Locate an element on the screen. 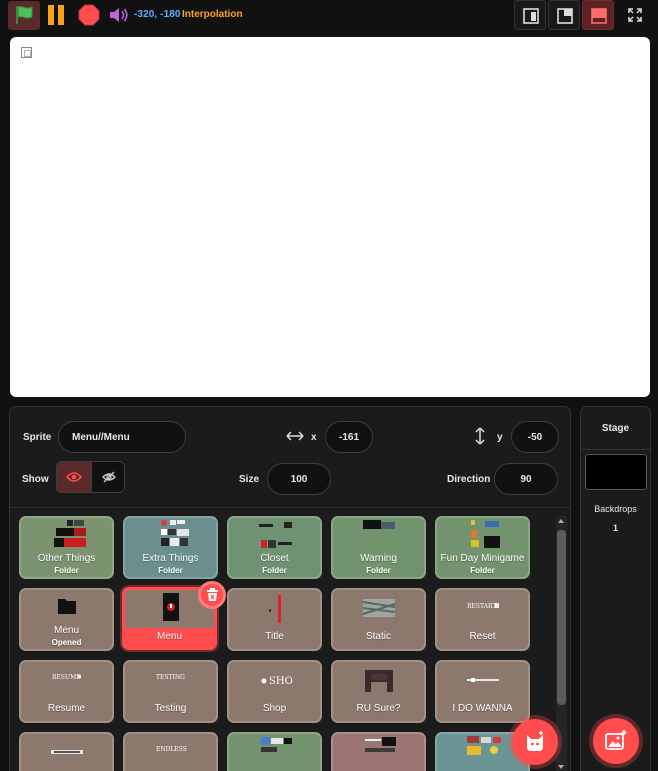 The image size is (658, 771). sprite-tile: Closet Folder is located at coordinates (274, 547).